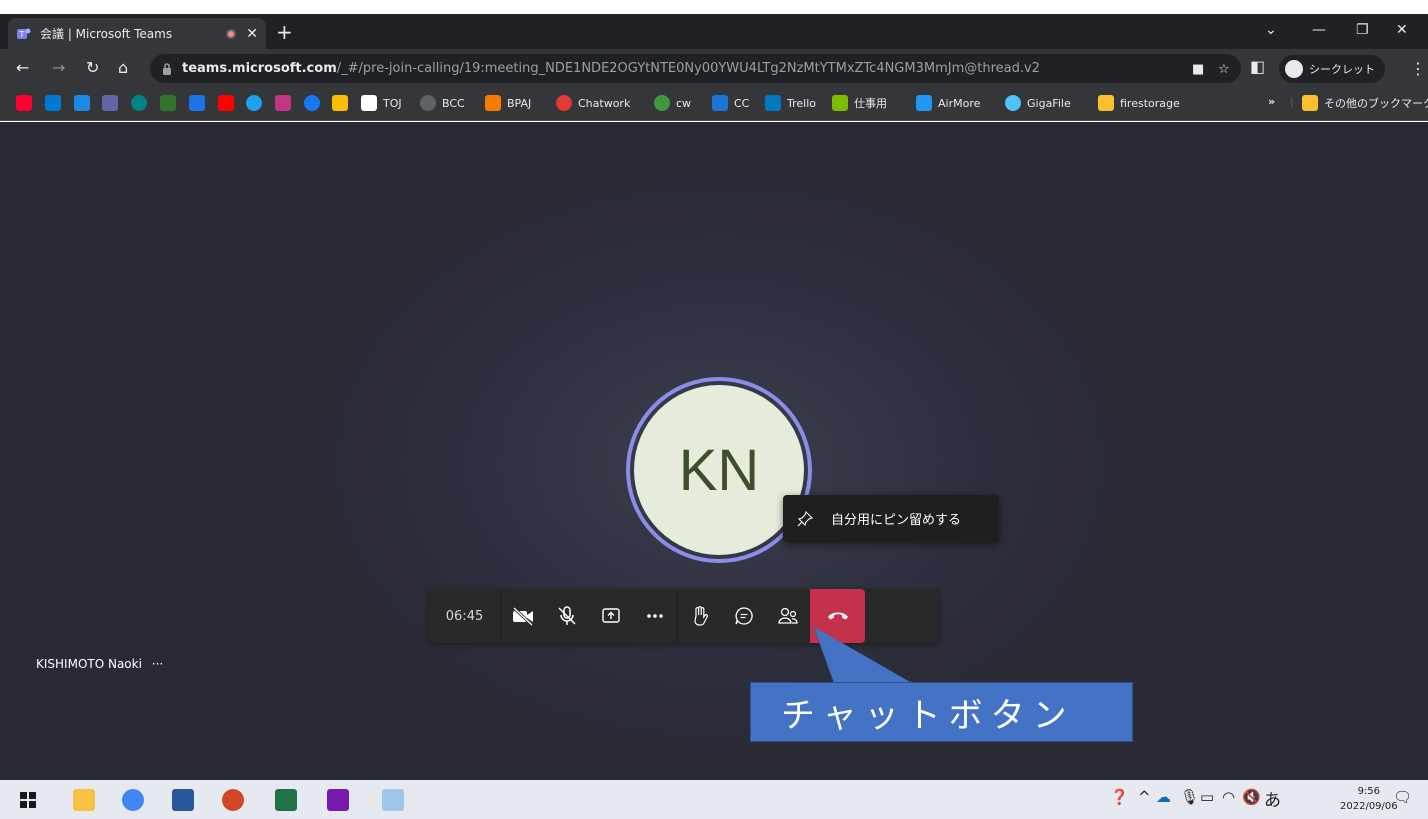 The height and width of the screenshot is (819, 1428). Describe the element at coordinates (286, 800) in the screenshot. I see `excel-icon` at that location.